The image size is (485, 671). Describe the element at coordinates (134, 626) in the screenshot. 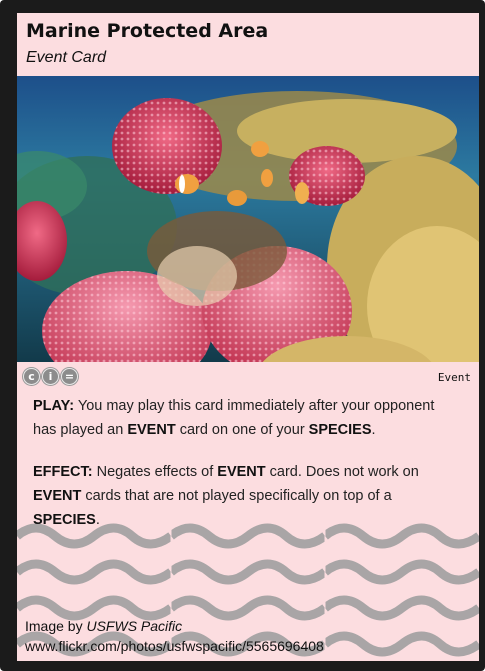

I see `credit-author: USFWS Pacific` at that location.